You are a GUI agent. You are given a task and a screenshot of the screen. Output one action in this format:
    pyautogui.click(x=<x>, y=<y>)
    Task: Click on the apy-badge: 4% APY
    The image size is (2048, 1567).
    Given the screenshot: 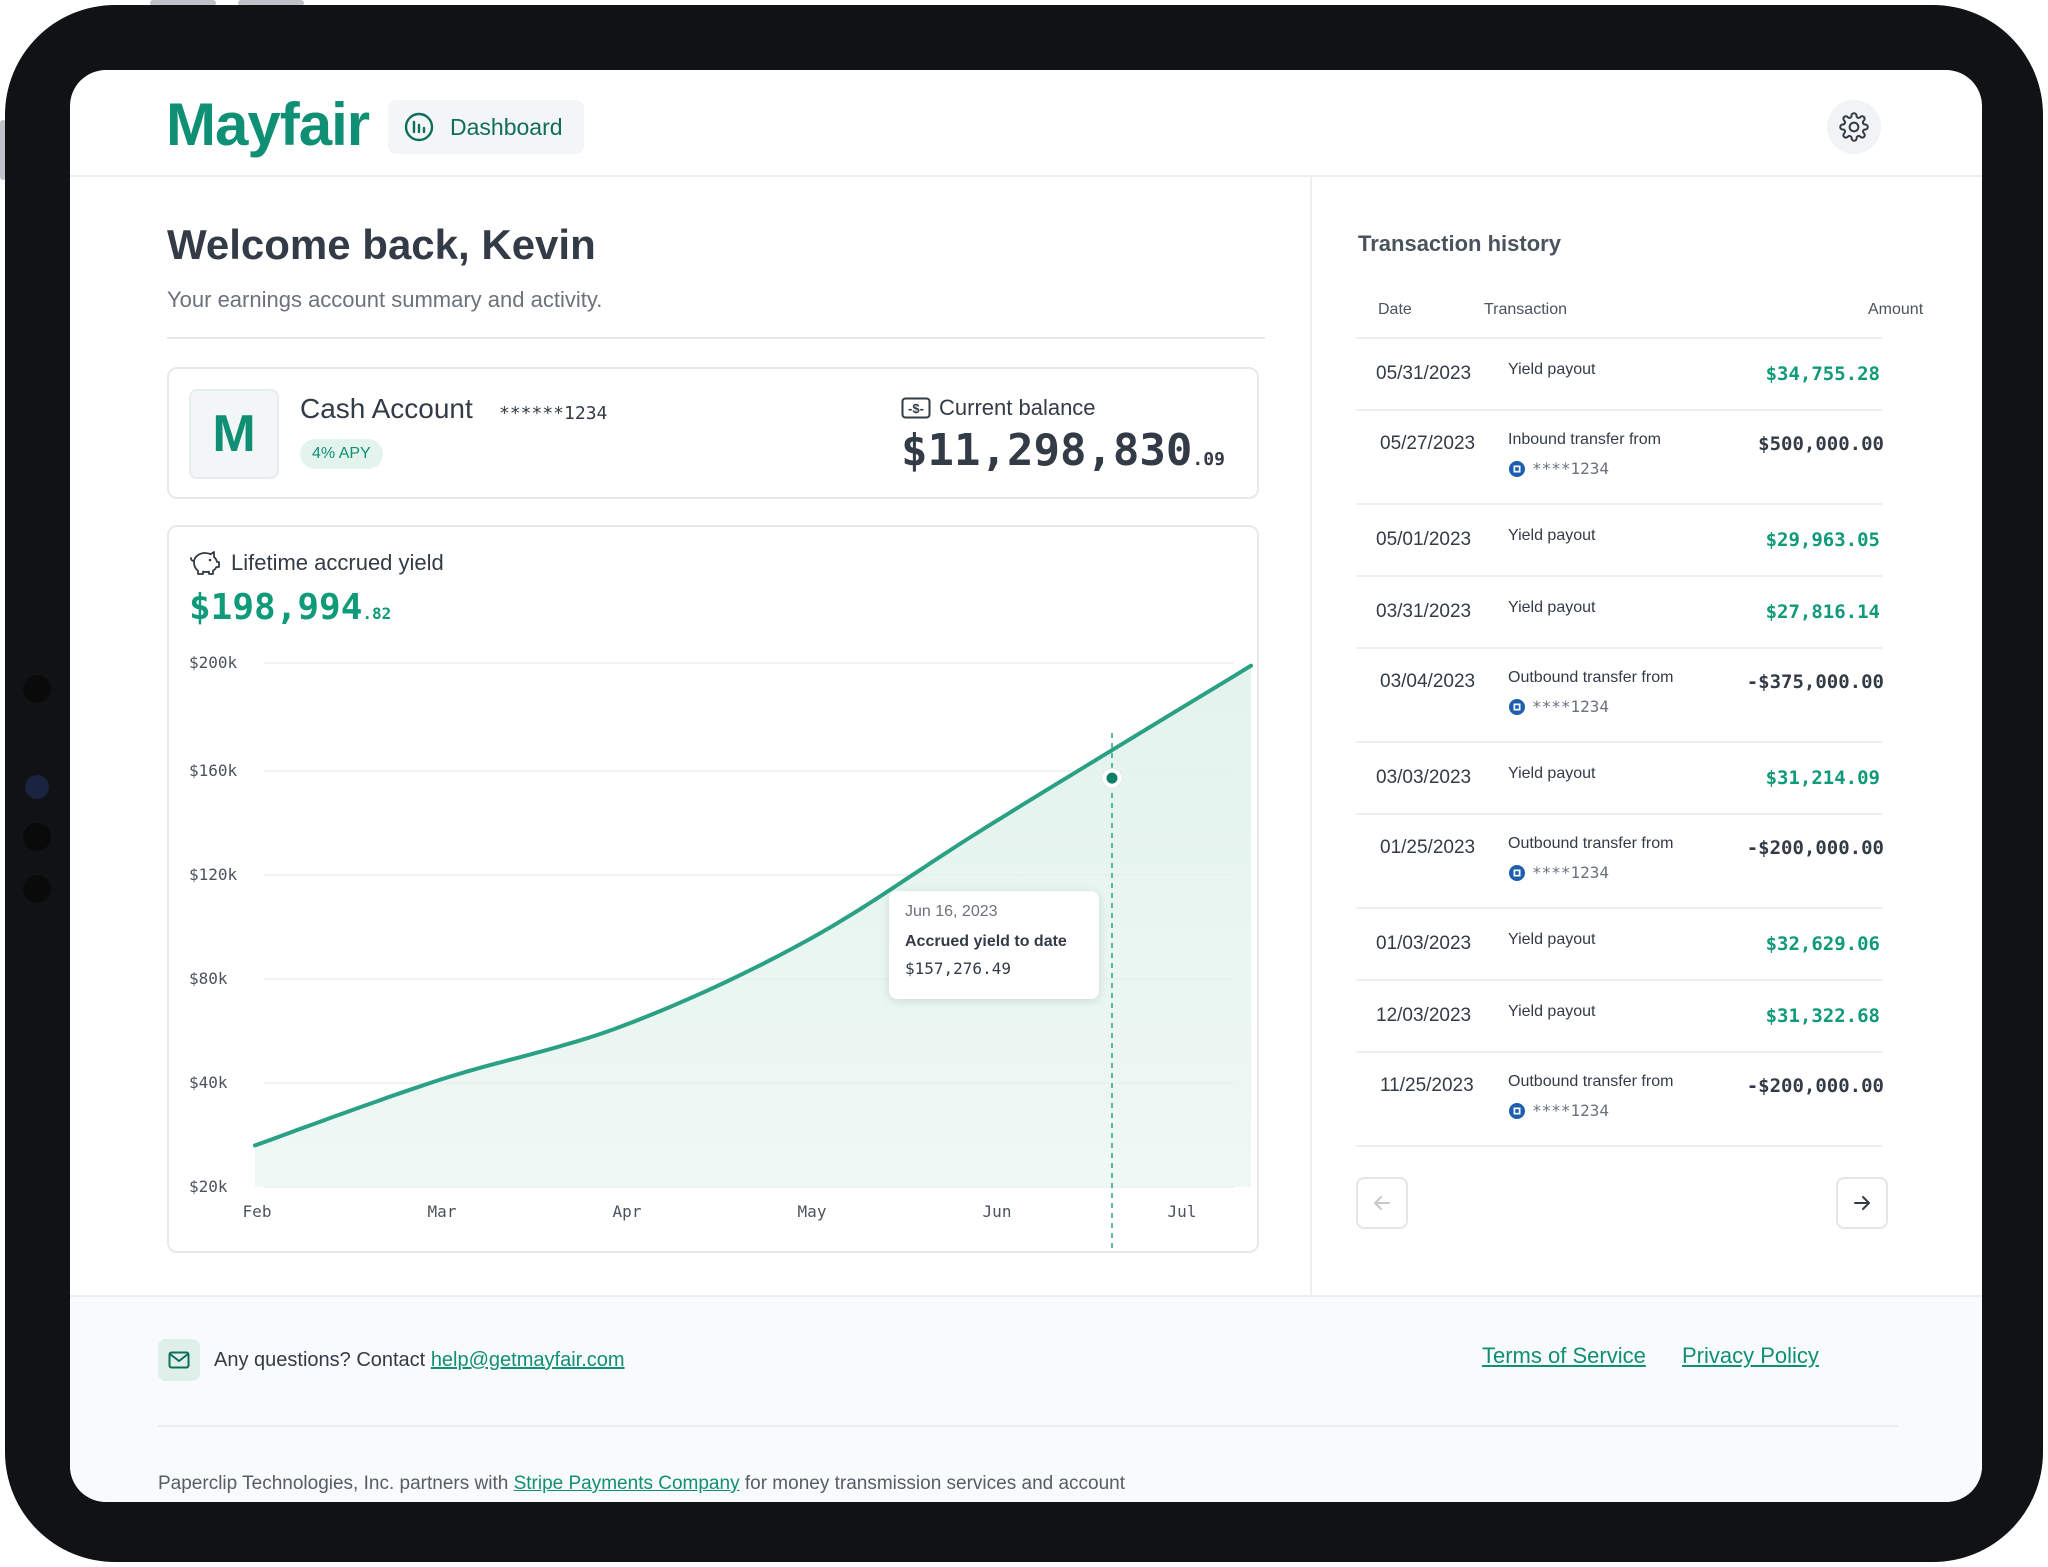 What is the action you would take?
    pyautogui.click(x=341, y=454)
    